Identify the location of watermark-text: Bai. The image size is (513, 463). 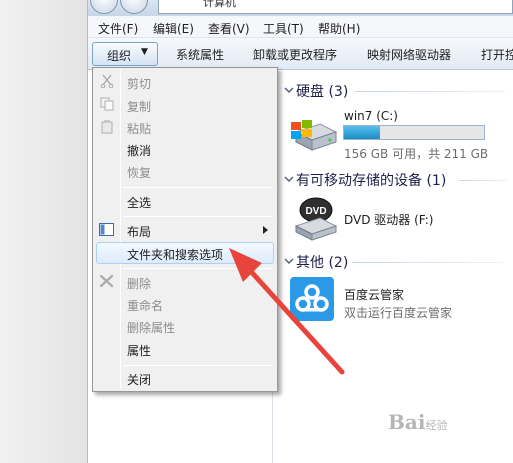
(407, 422).